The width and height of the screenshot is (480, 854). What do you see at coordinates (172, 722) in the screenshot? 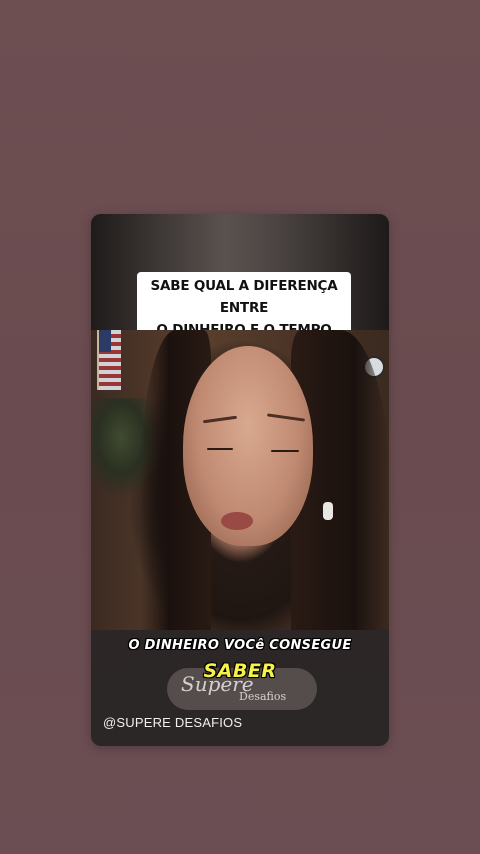
I see `account-handle: @SUPERE DESAFIOS` at bounding box center [172, 722].